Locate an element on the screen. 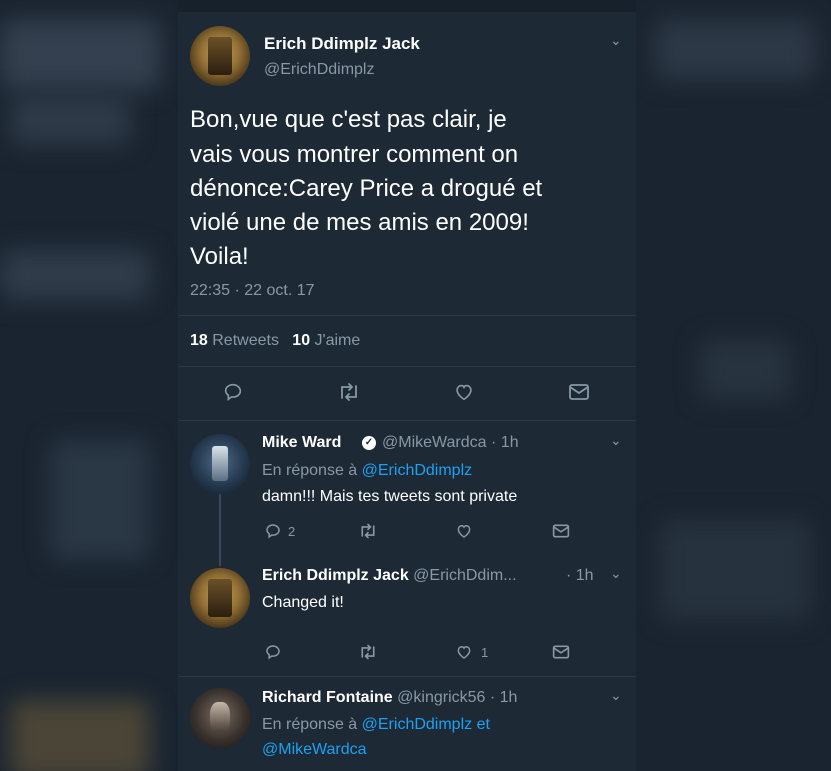 The image size is (831, 771). author-display-name: Erich Ddimplz Jack is located at coordinates (342, 44).